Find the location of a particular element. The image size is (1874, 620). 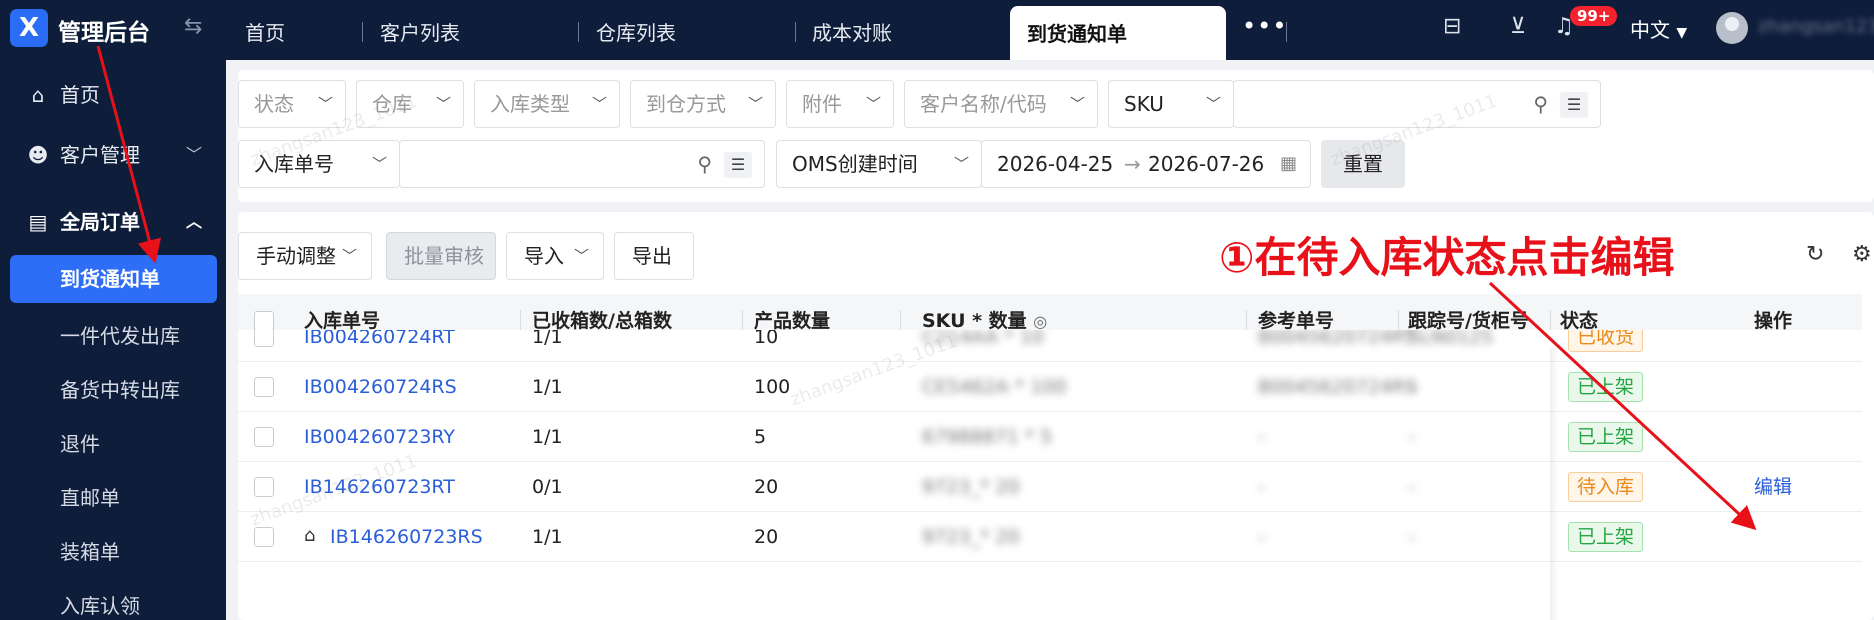

username: zhangsan123 is located at coordinates (1816, 26).